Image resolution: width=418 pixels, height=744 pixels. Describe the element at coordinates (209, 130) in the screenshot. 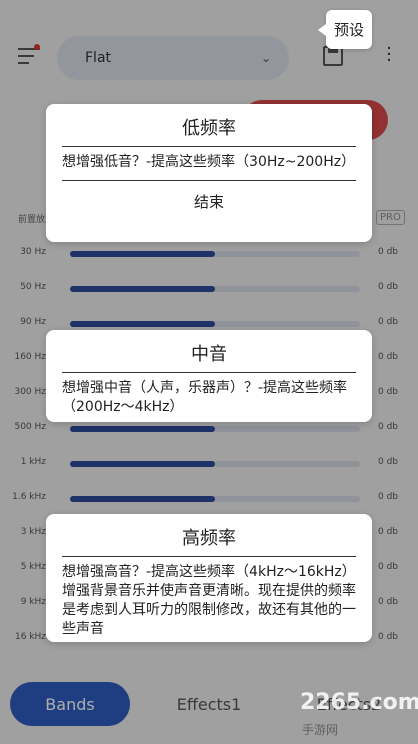

I see `card-title: 低频率` at that location.